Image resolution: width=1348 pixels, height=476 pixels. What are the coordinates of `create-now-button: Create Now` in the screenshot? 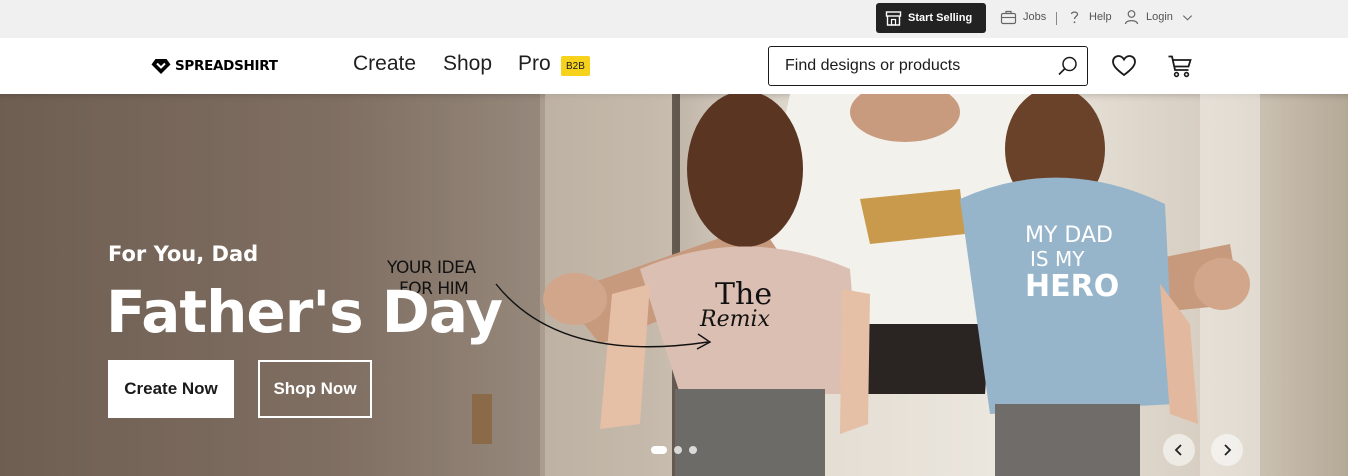 It's located at (171, 389).